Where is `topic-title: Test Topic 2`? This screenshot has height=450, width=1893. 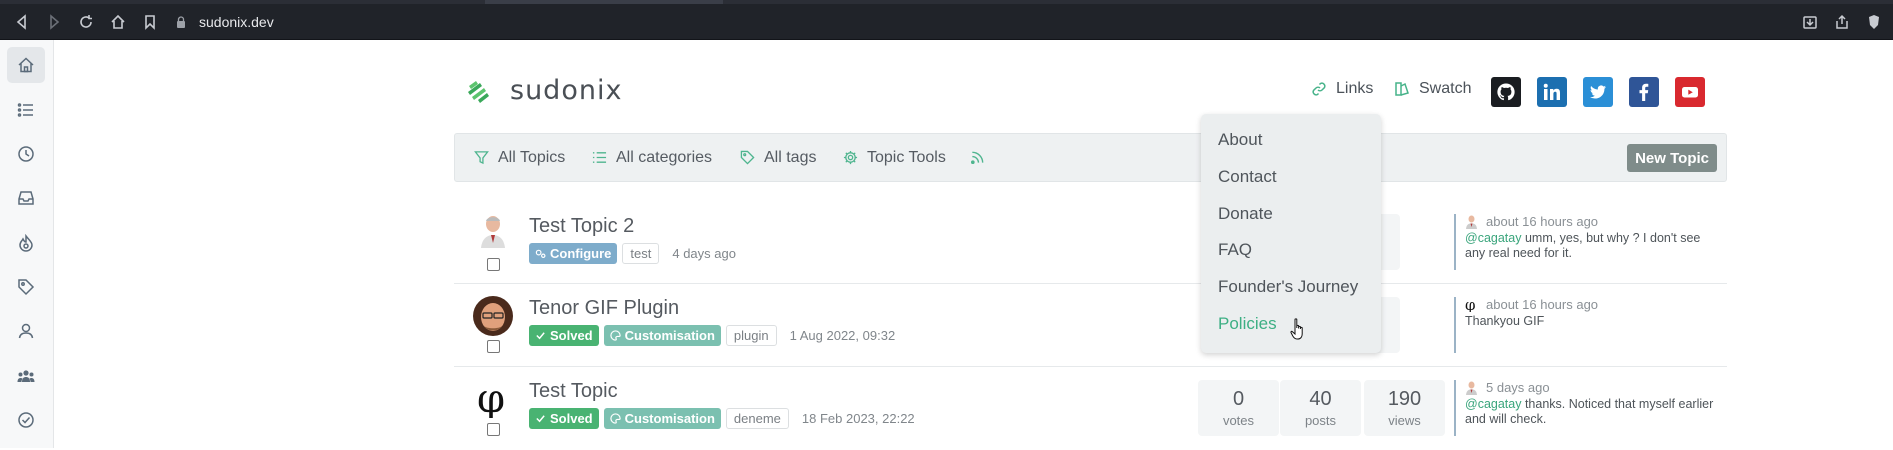 topic-title: Test Topic 2 is located at coordinates (581, 226).